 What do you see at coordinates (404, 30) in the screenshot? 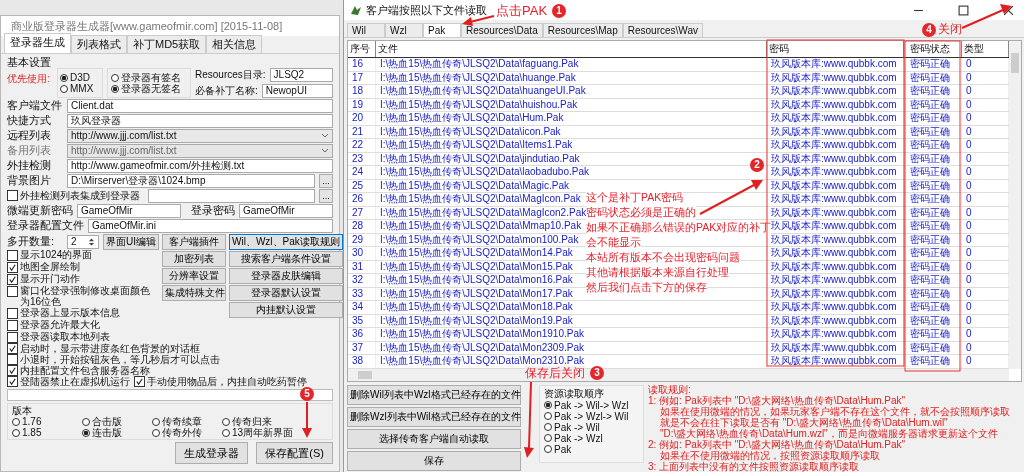
I see `tab: Wzl` at bounding box center [404, 30].